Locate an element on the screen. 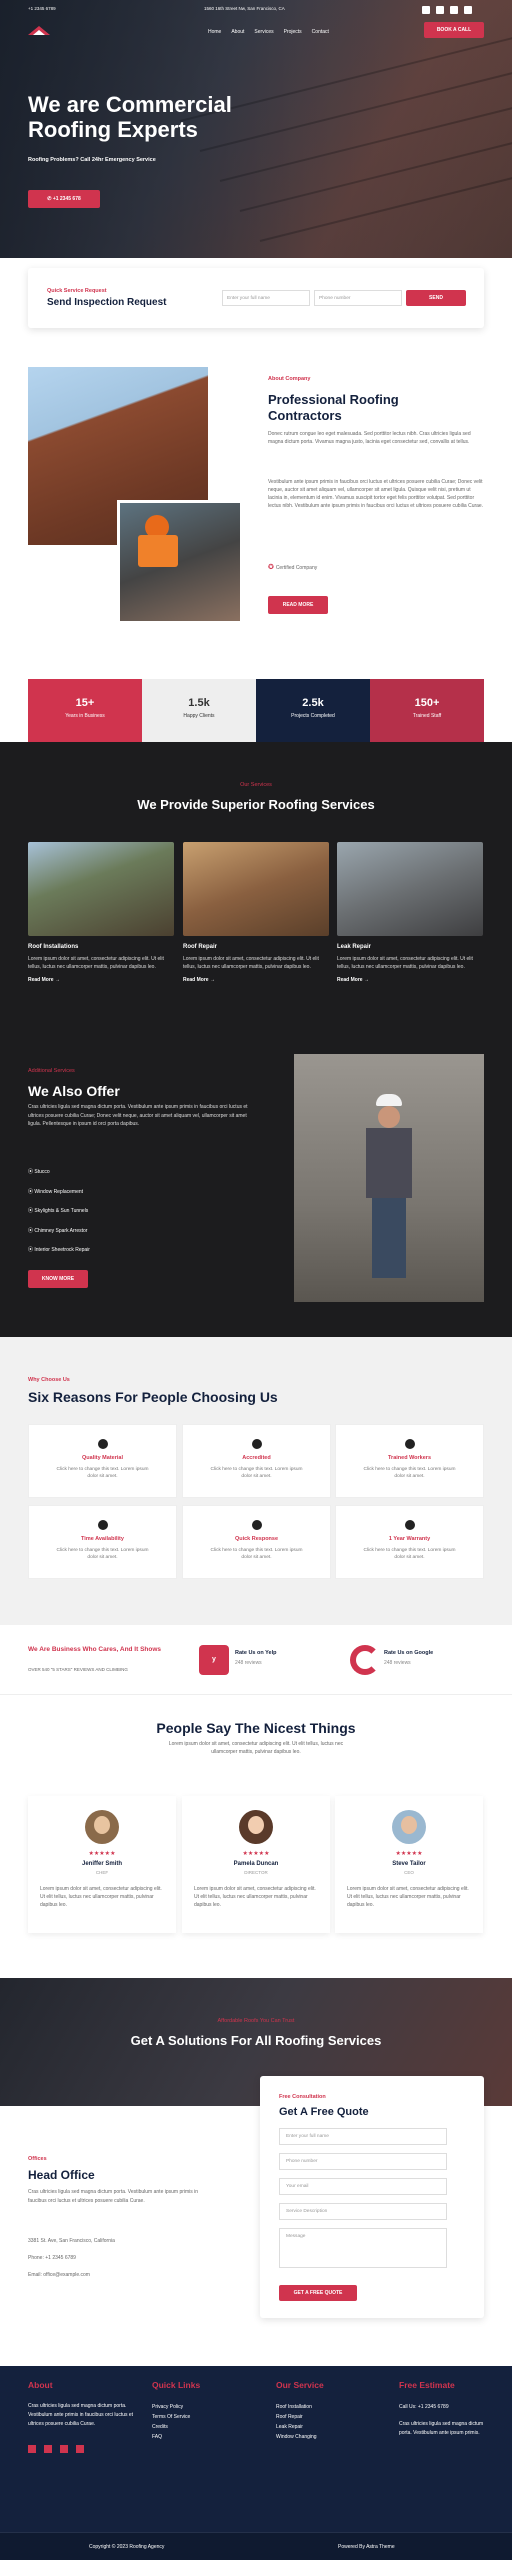 The image size is (512, 2560). office-title: Head Office is located at coordinates (61, 2175).